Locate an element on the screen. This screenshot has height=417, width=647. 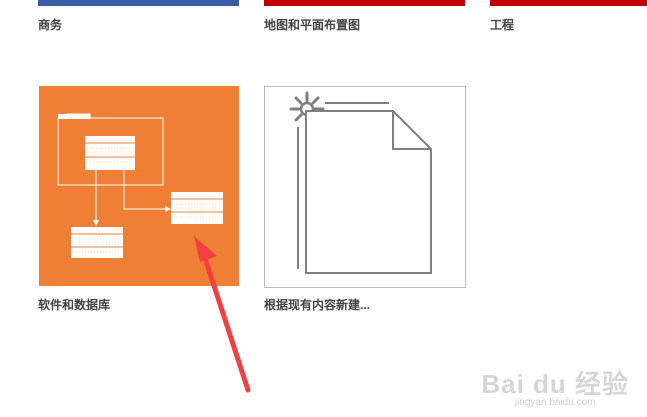
watermark-brand: Bai du 经验 is located at coordinates (555, 384).